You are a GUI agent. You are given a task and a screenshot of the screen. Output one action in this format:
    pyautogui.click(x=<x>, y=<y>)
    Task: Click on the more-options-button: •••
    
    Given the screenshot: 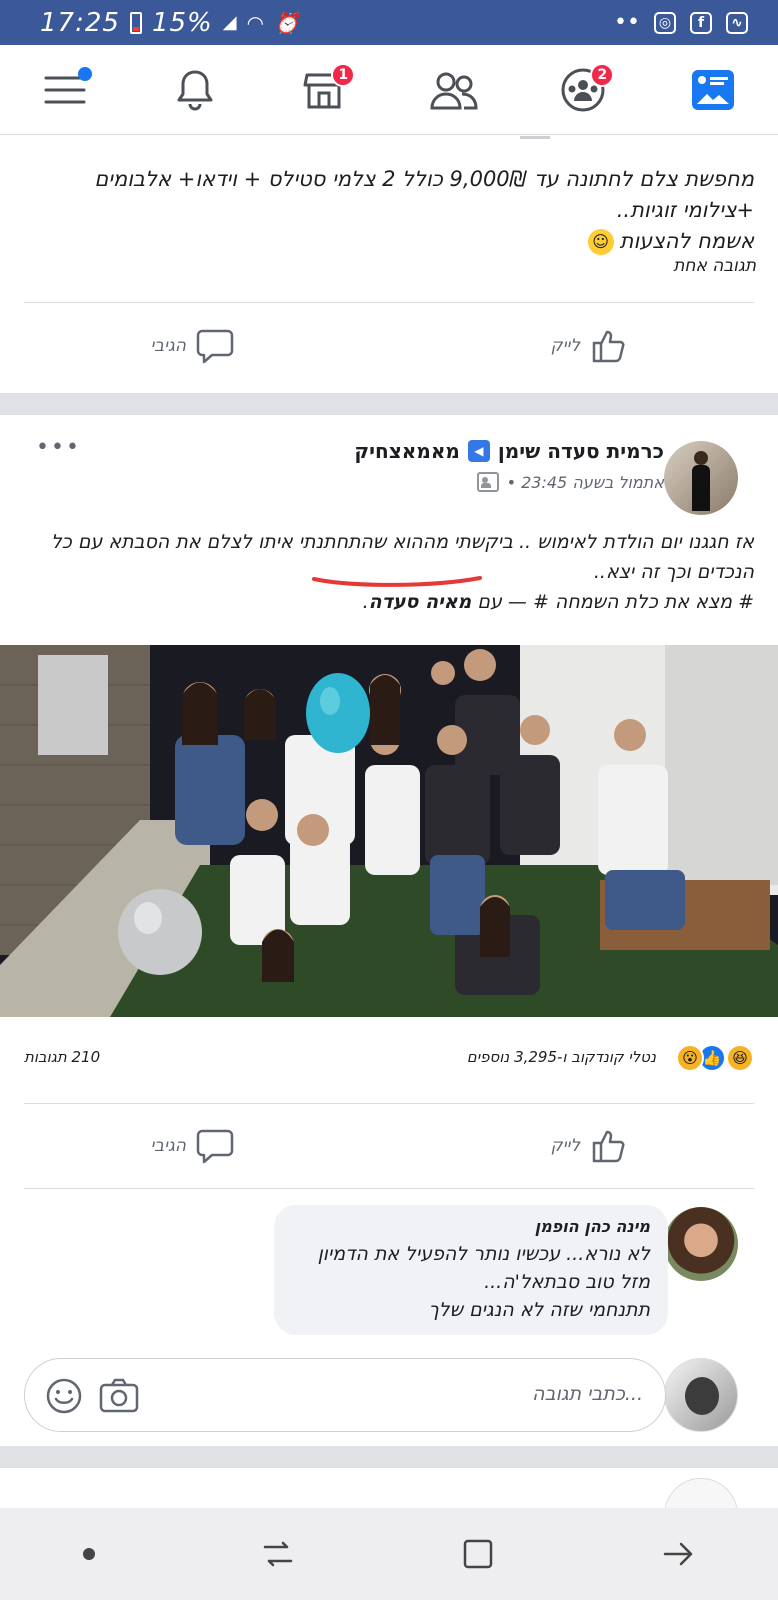 What is the action you would take?
    pyautogui.click(x=58, y=447)
    